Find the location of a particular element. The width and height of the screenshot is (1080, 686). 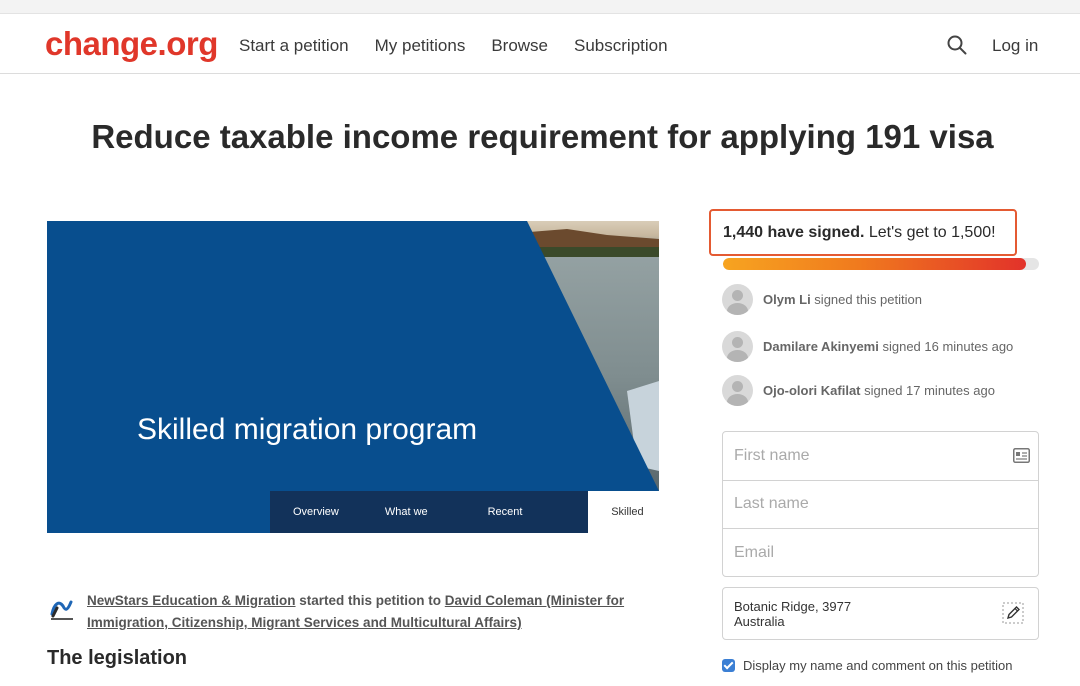

address-line-2: Australia is located at coordinates (759, 621).